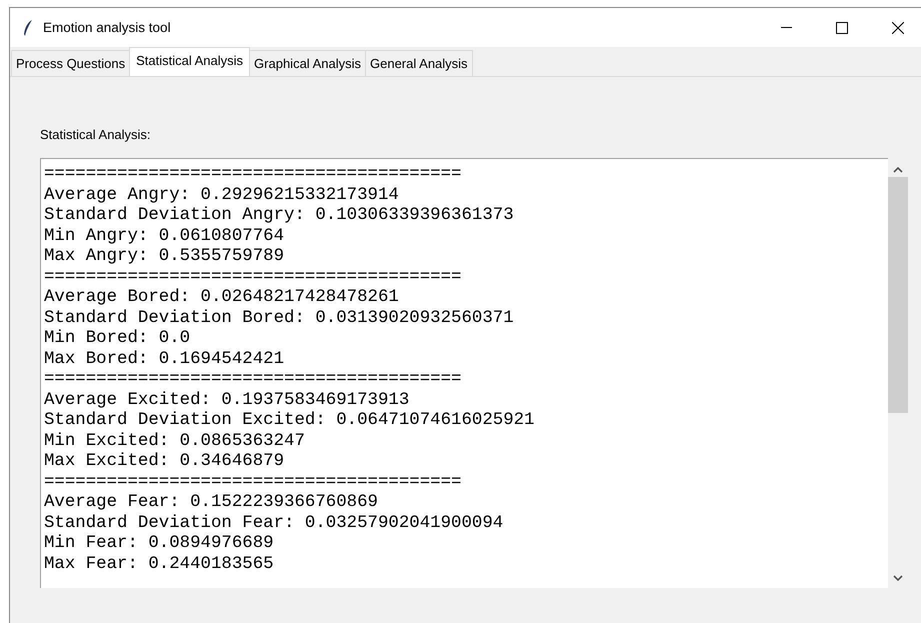 Image resolution: width=921 pixels, height=623 pixels. I want to click on tab: General Analysis, so click(419, 63).